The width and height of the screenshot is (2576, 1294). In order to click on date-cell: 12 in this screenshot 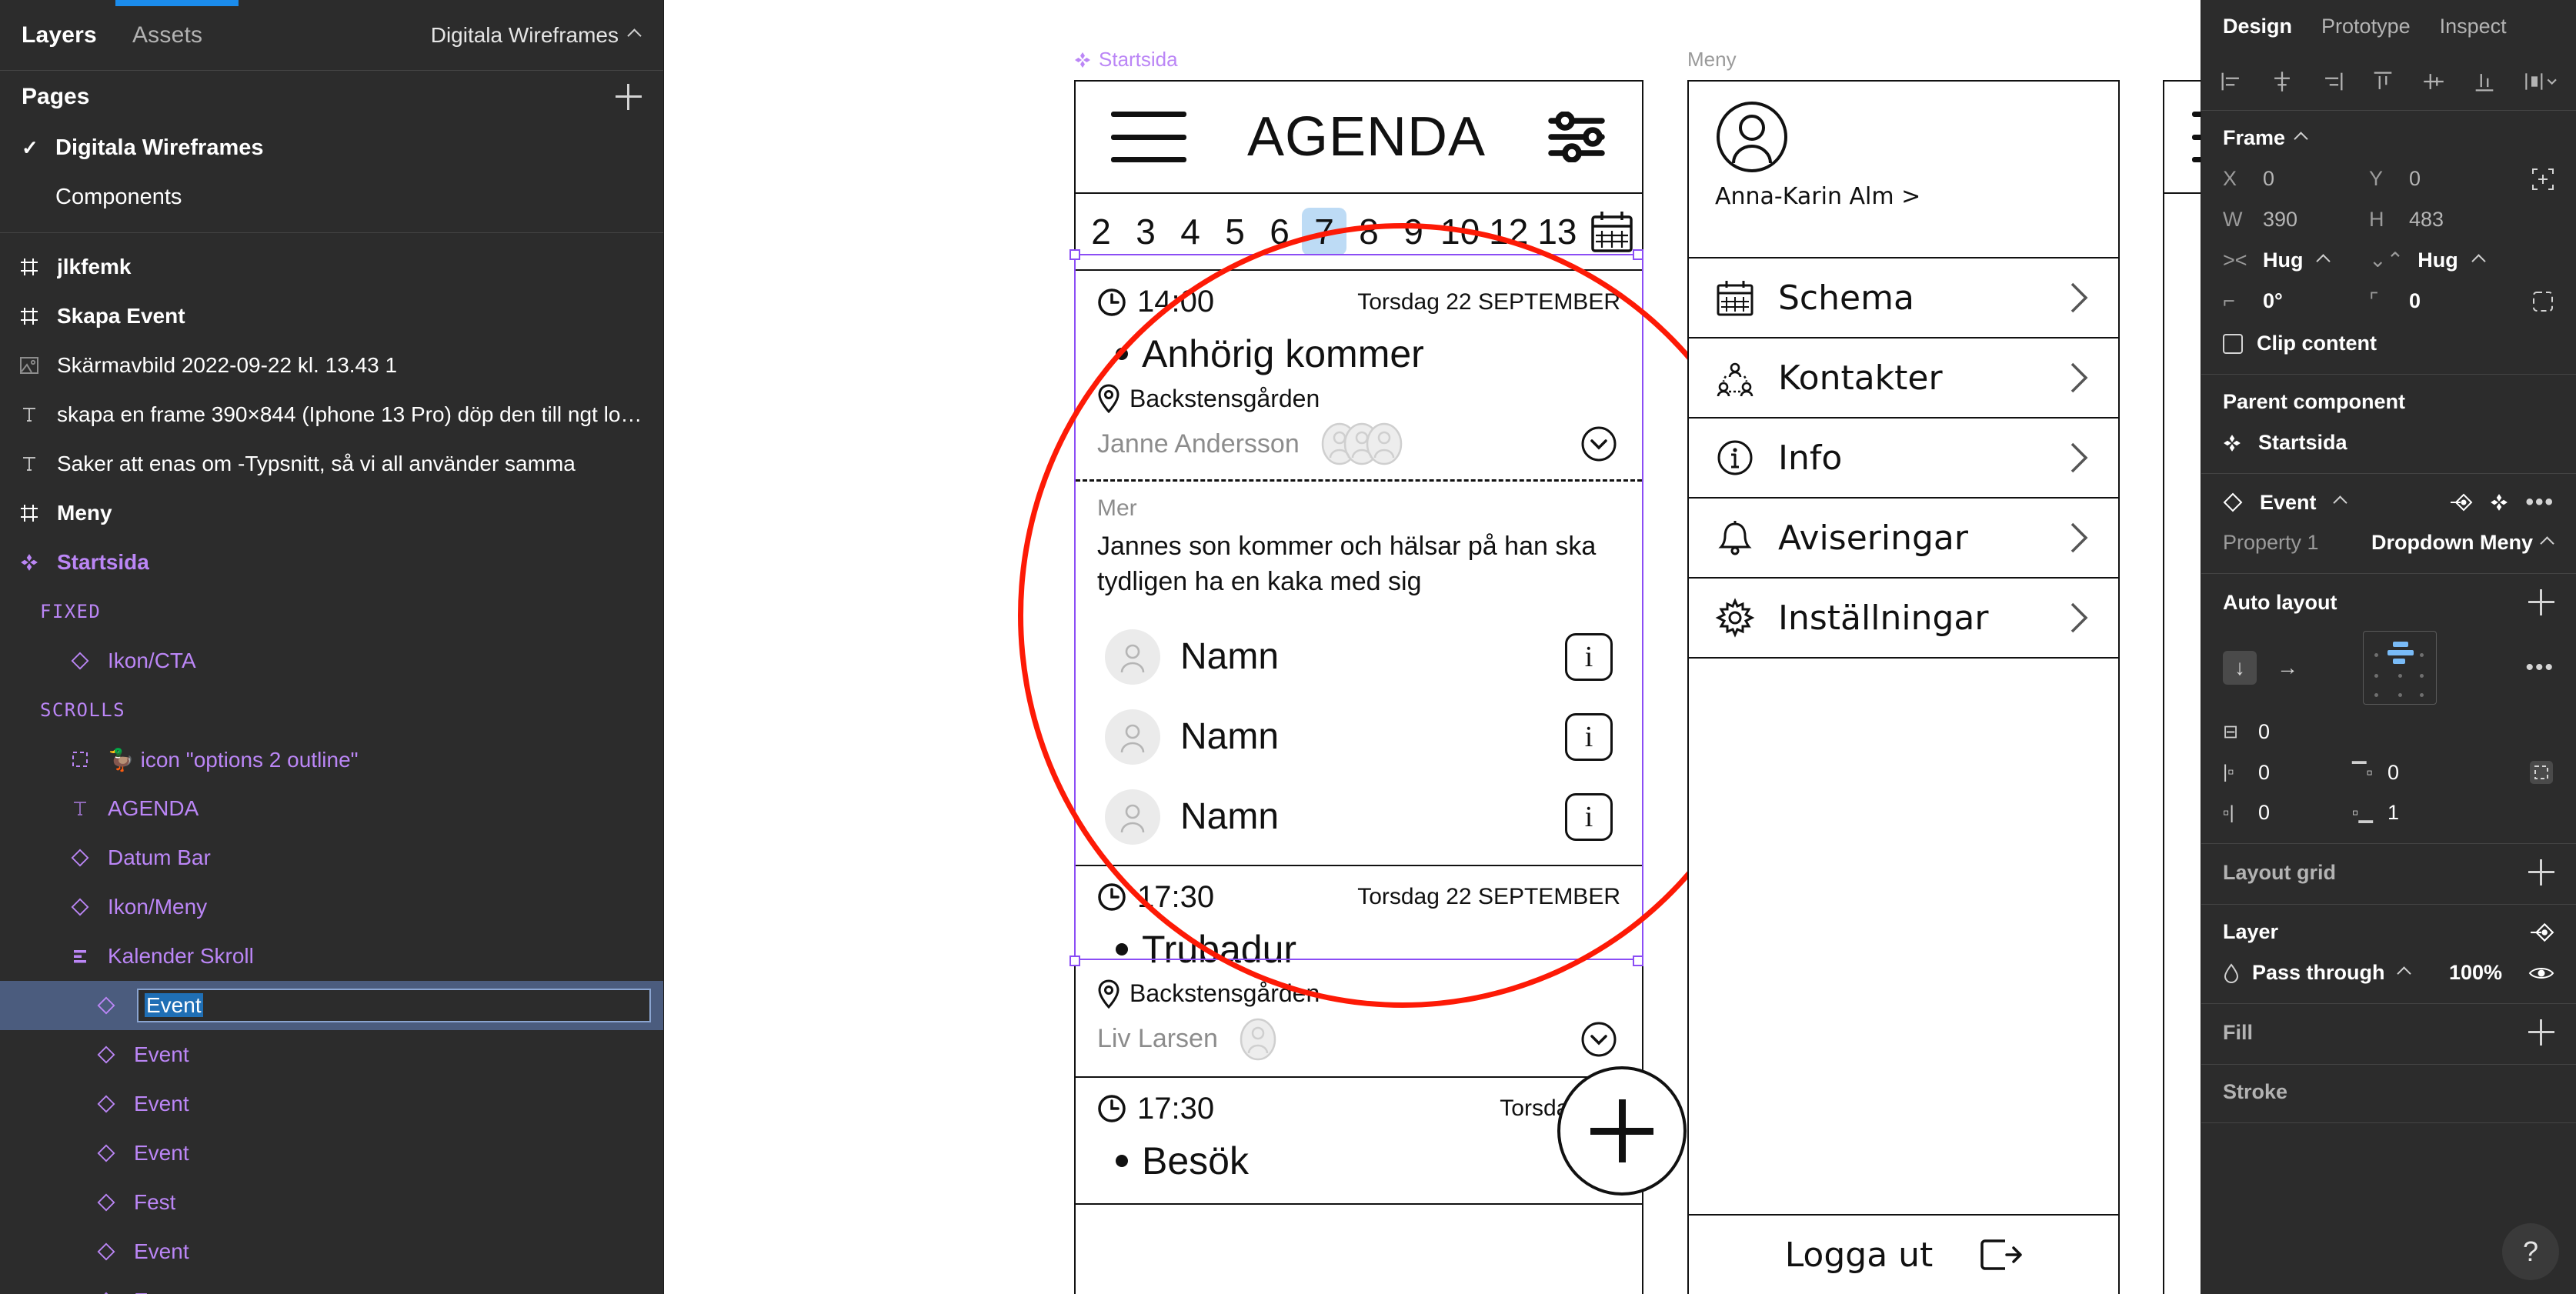, I will do `click(1508, 232)`.